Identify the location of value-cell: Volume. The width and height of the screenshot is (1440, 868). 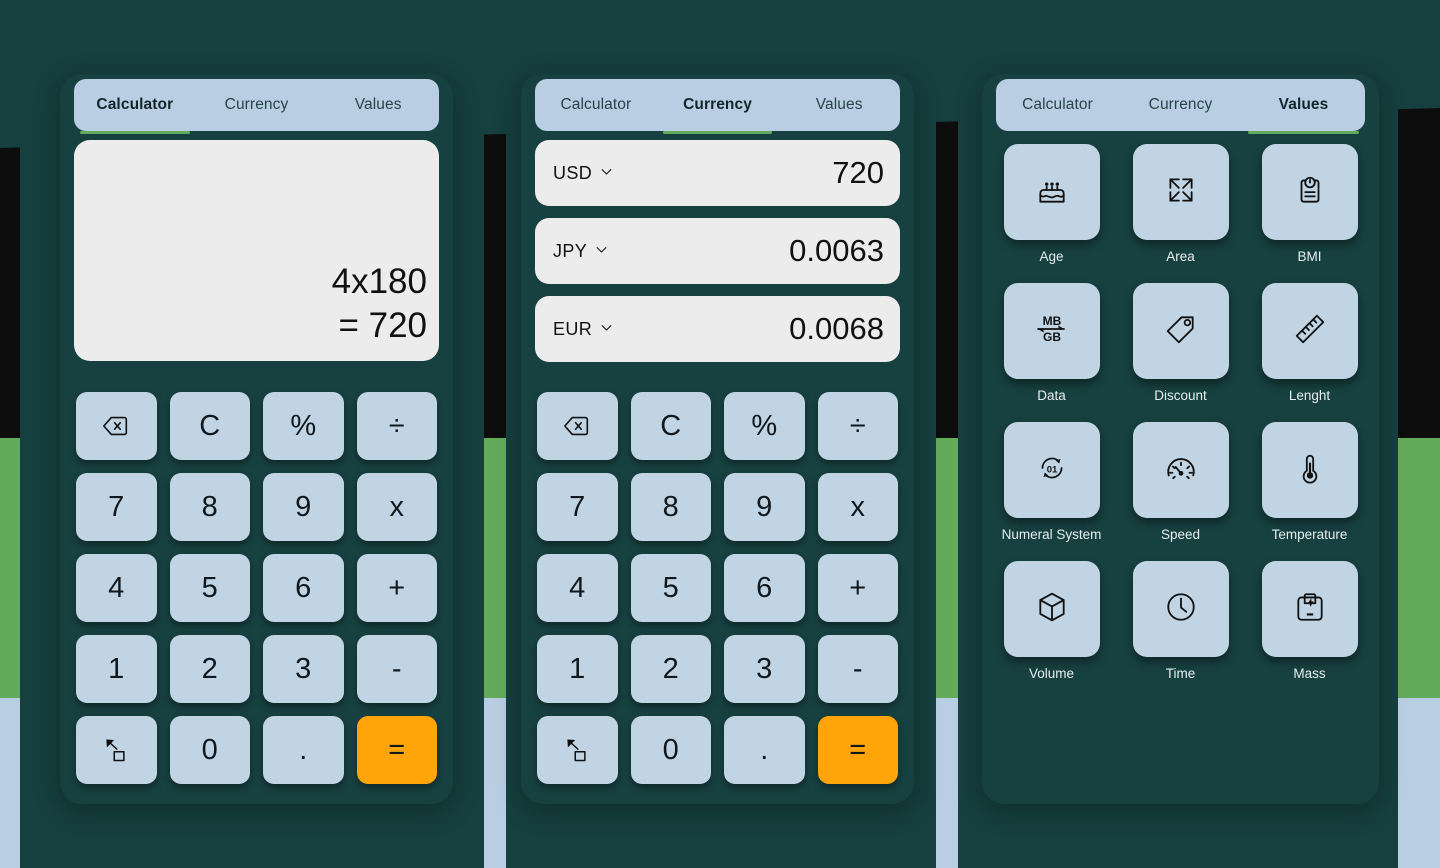
(1051, 621).